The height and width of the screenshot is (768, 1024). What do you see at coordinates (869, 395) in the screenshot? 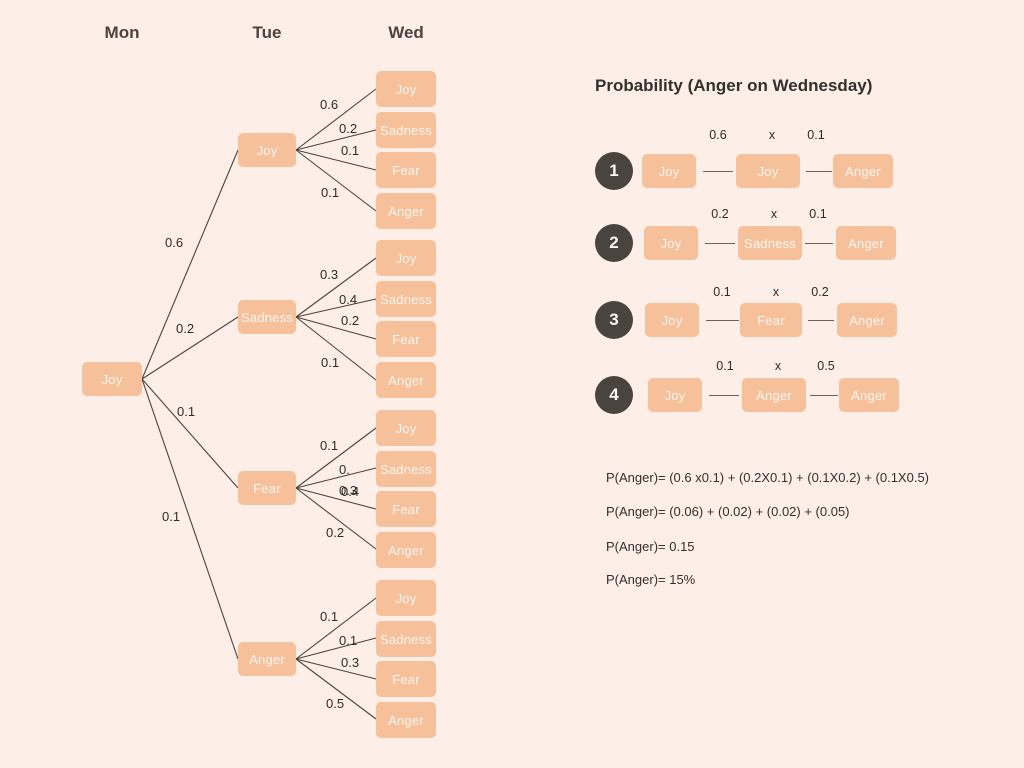
I see `path-4-node-3: Anger` at bounding box center [869, 395].